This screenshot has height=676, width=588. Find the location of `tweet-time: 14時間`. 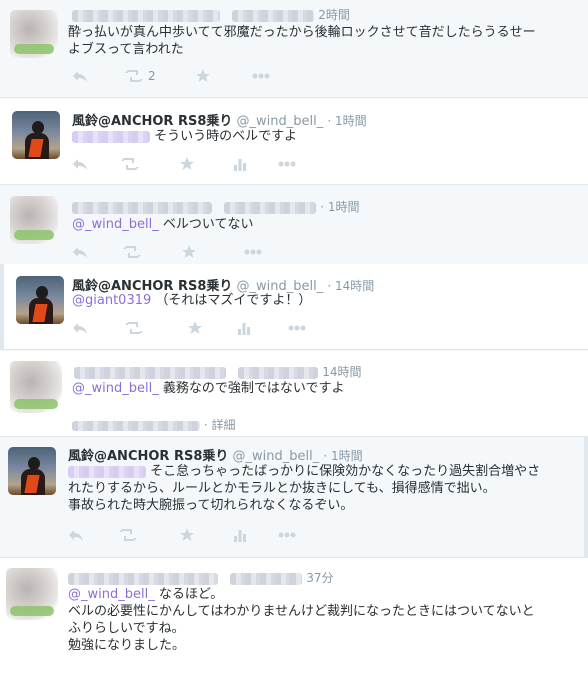

tweet-time: 14時間 is located at coordinates (341, 372).